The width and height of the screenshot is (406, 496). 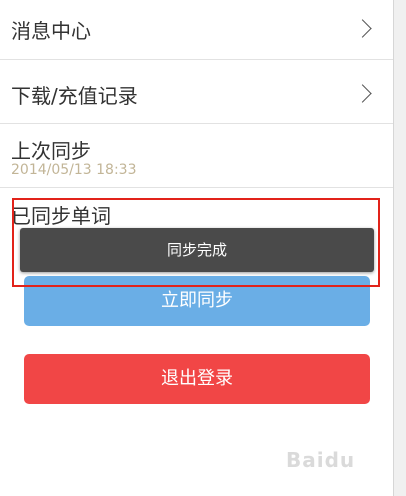 I want to click on last-sync-row: 上次同步 2014/05/13 18:33, so click(x=196, y=156).